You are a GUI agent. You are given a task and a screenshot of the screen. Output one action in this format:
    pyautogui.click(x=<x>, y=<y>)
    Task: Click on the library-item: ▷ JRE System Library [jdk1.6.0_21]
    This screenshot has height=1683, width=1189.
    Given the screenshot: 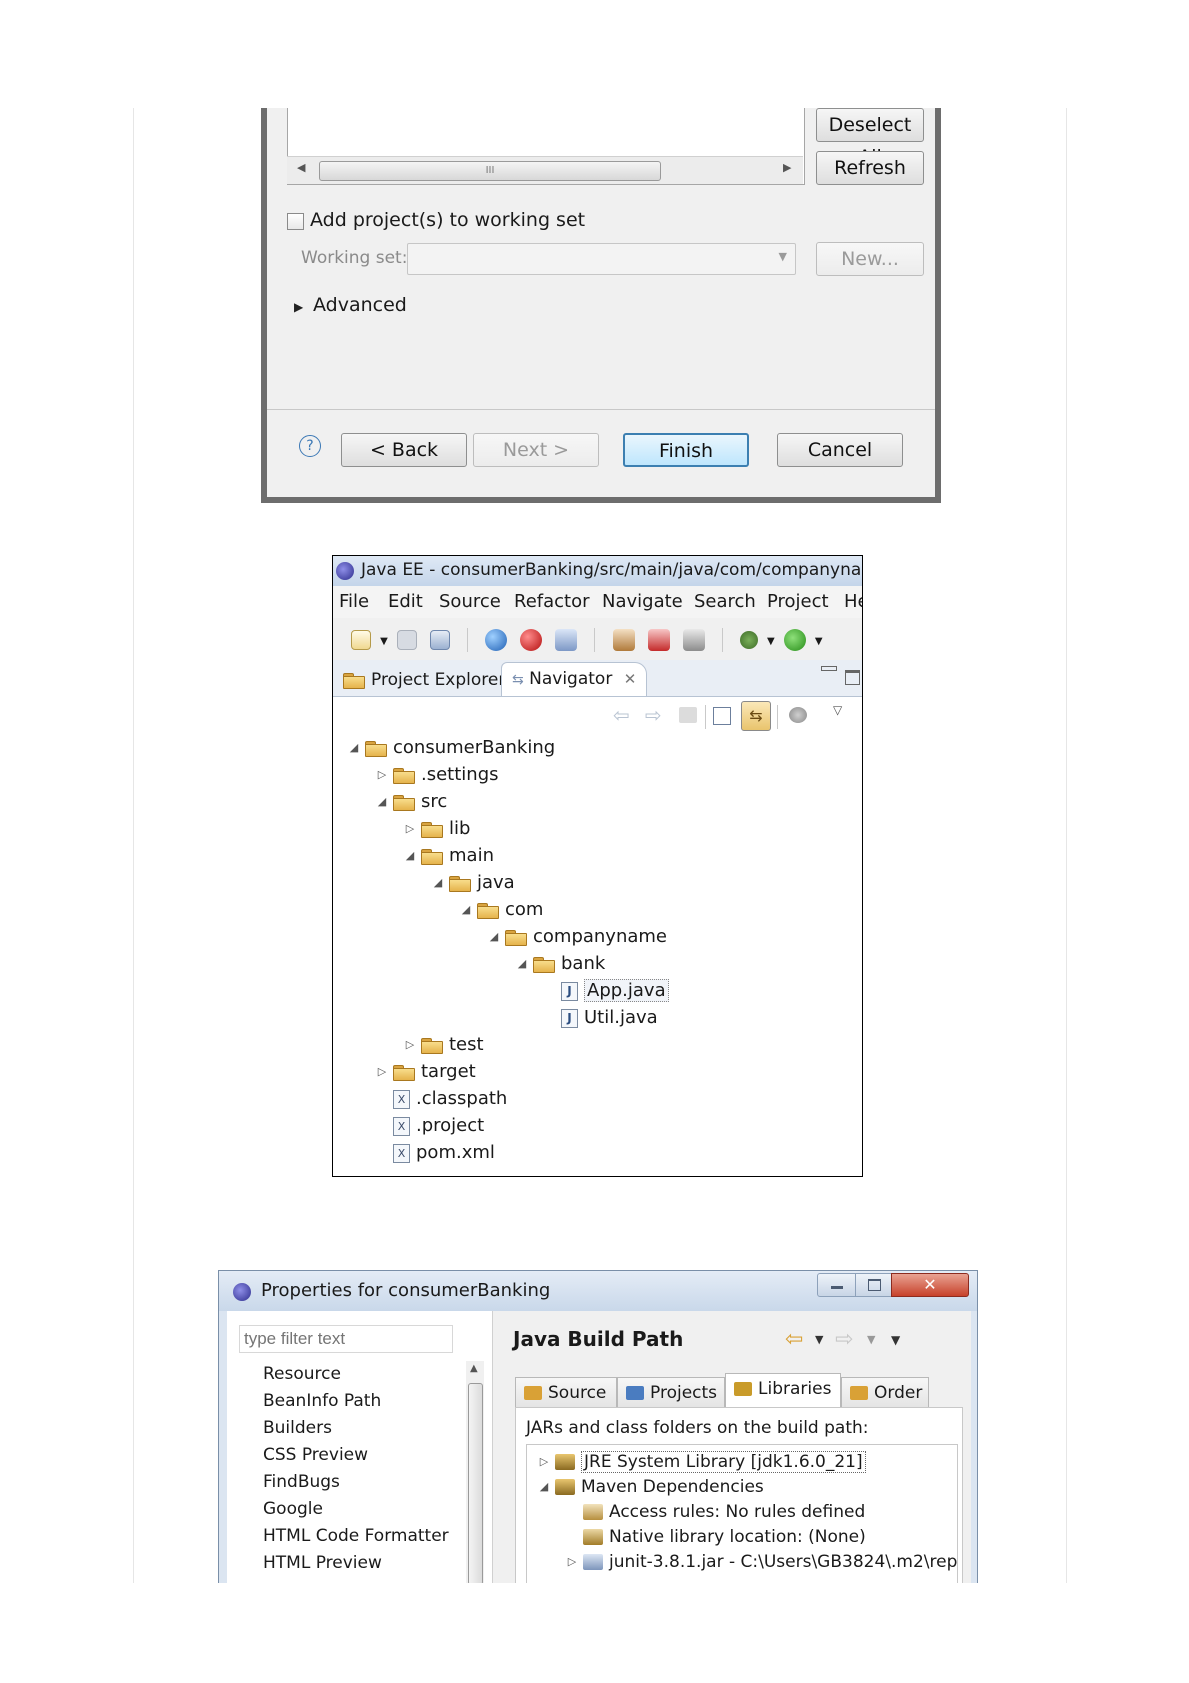 What is the action you would take?
    pyautogui.click(x=701, y=1462)
    